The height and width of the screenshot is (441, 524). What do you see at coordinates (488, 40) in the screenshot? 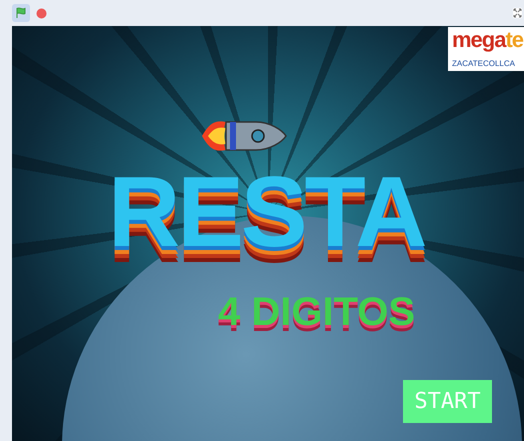
I see `logo-brand: megate` at bounding box center [488, 40].